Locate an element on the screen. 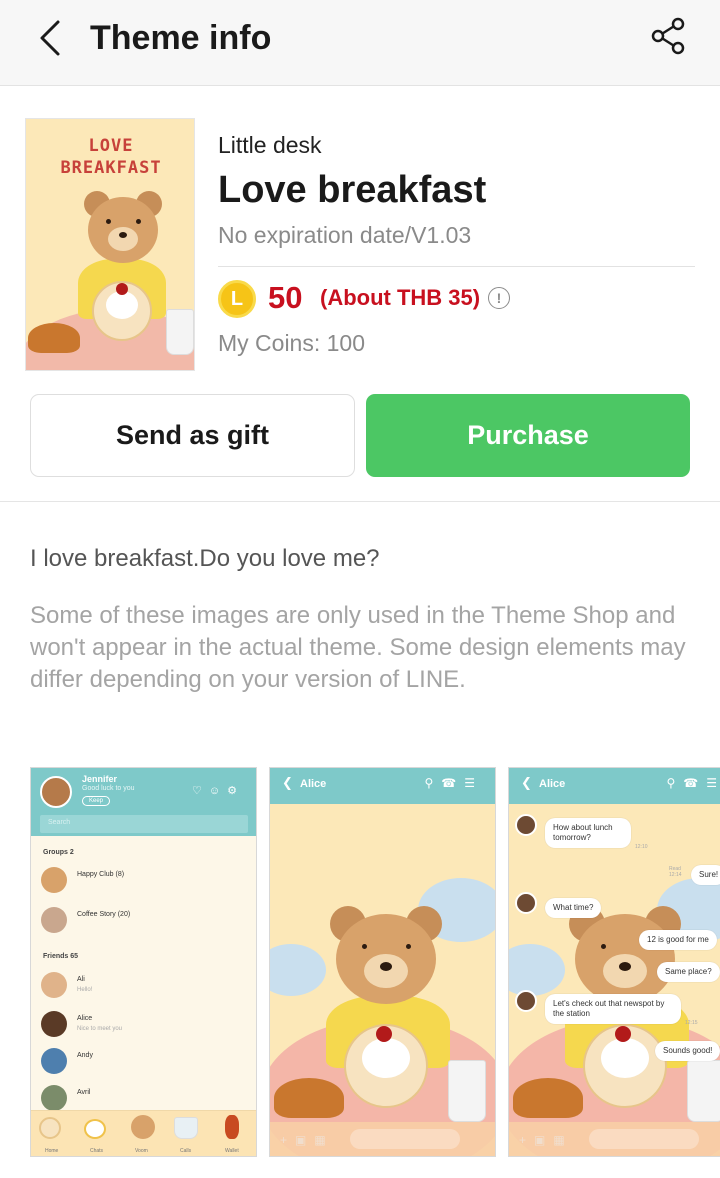 The height and width of the screenshot is (1178, 720). send-as-gift-button: Send as gift is located at coordinates (192, 435).